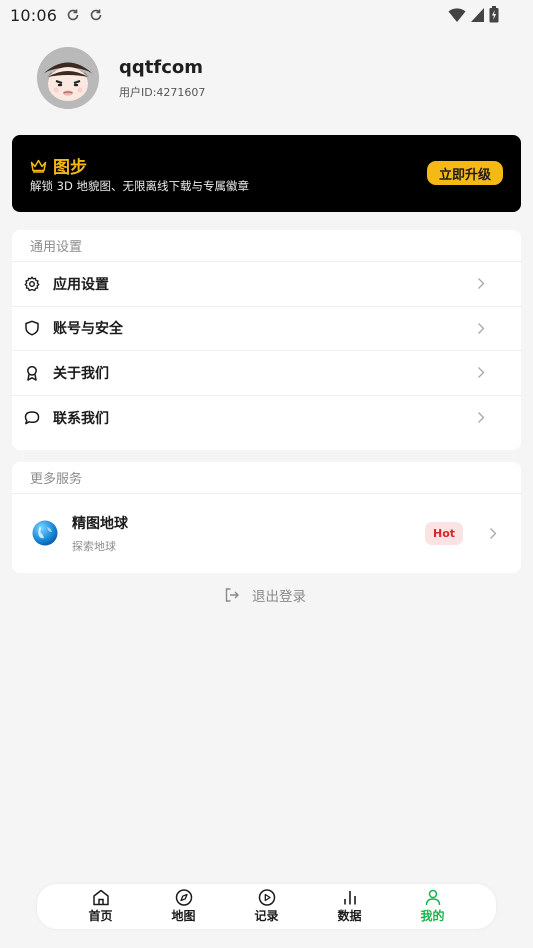  I want to click on logout-button: 退出登录, so click(265, 595).